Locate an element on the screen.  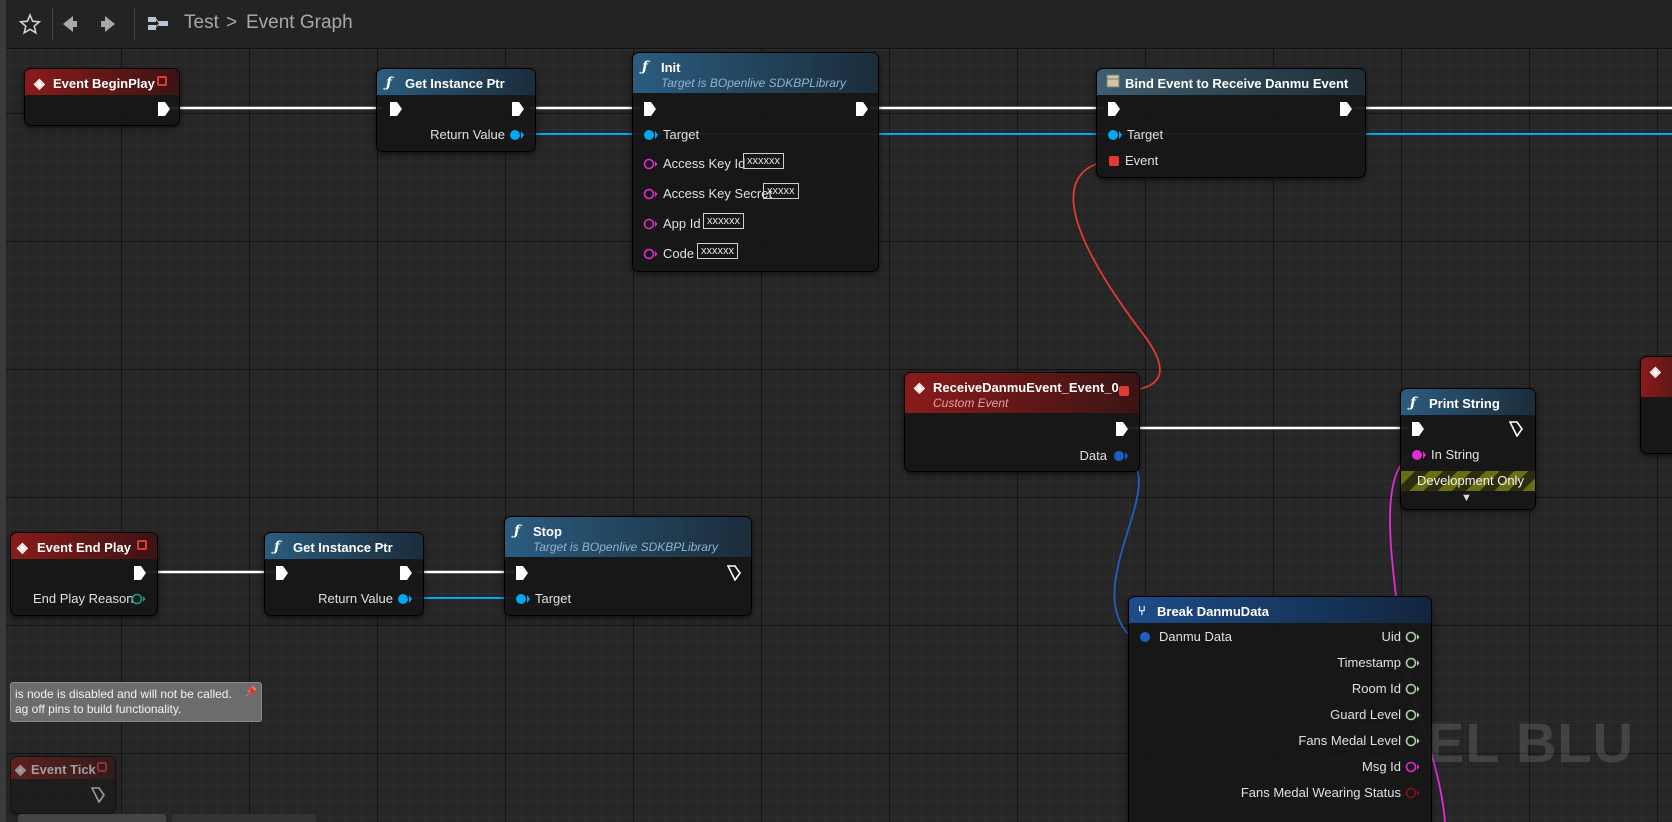
node-event-beginplay: ◈ Event BeginPlay is located at coordinates (102, 97).